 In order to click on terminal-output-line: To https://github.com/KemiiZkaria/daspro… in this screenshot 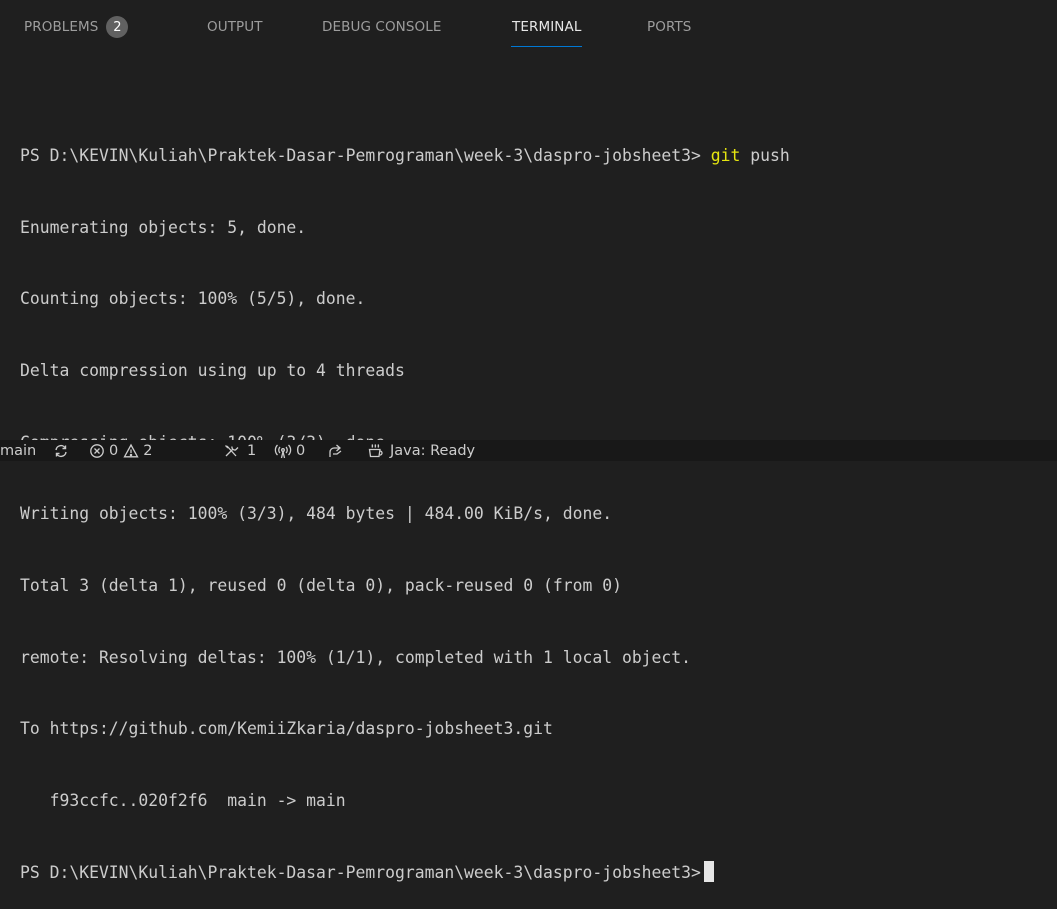, I will do `click(286, 729)`.